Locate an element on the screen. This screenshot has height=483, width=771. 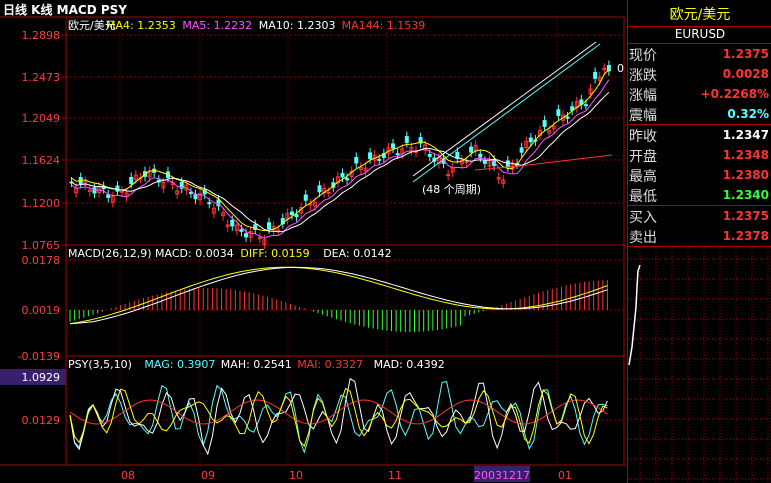
cursor-date: 20031217 is located at coordinates (502, 475).